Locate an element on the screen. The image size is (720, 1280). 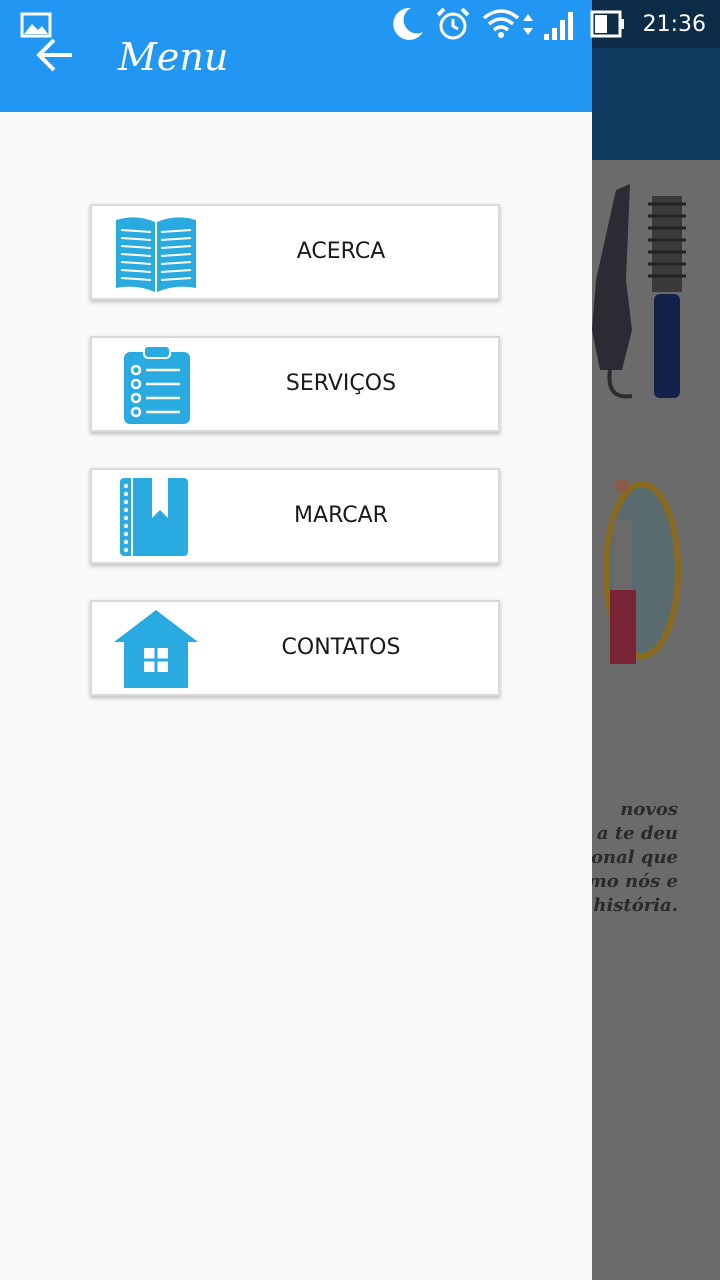
open-book-icon is located at coordinates (156, 254).